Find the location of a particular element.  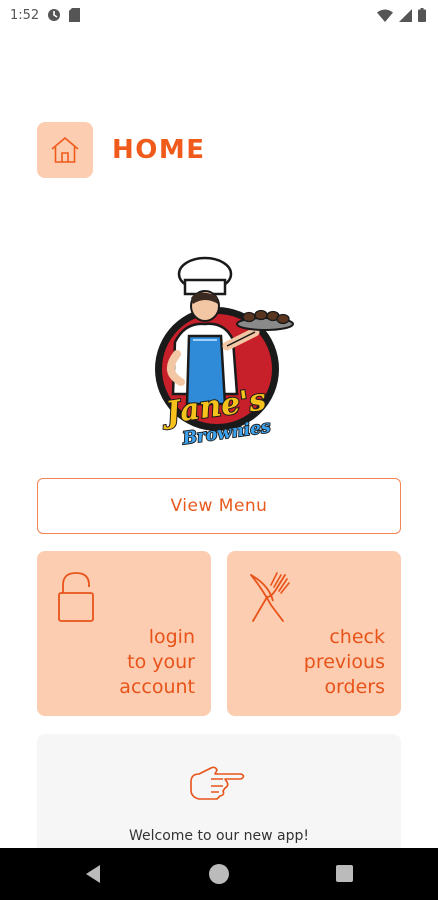

status-bar: 1:52 is located at coordinates (219, 15).